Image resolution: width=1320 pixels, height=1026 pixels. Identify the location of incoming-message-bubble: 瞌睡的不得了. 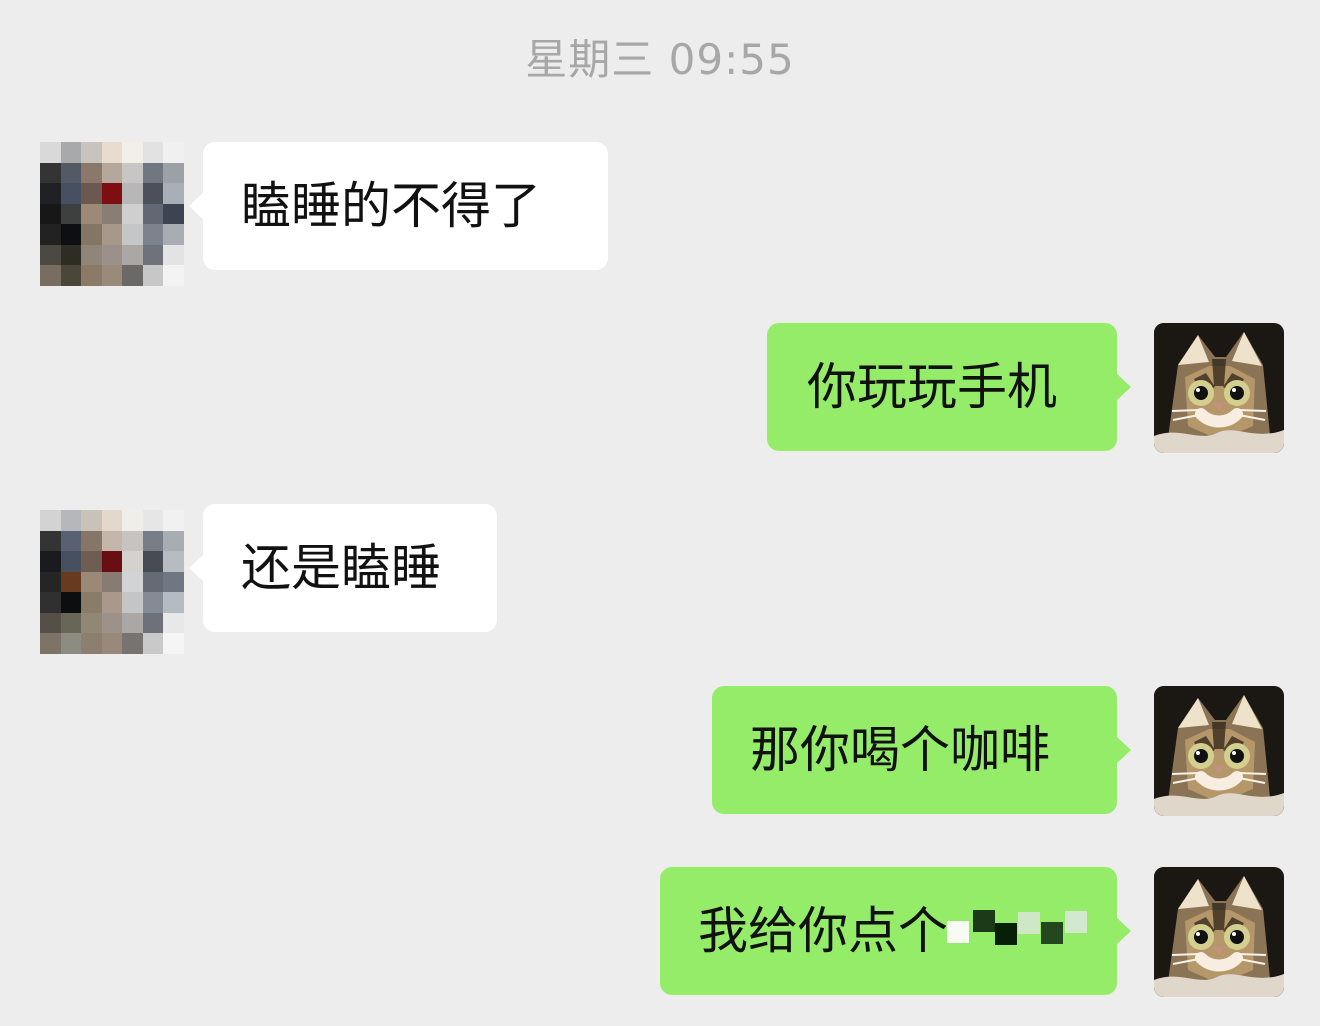
(398, 206).